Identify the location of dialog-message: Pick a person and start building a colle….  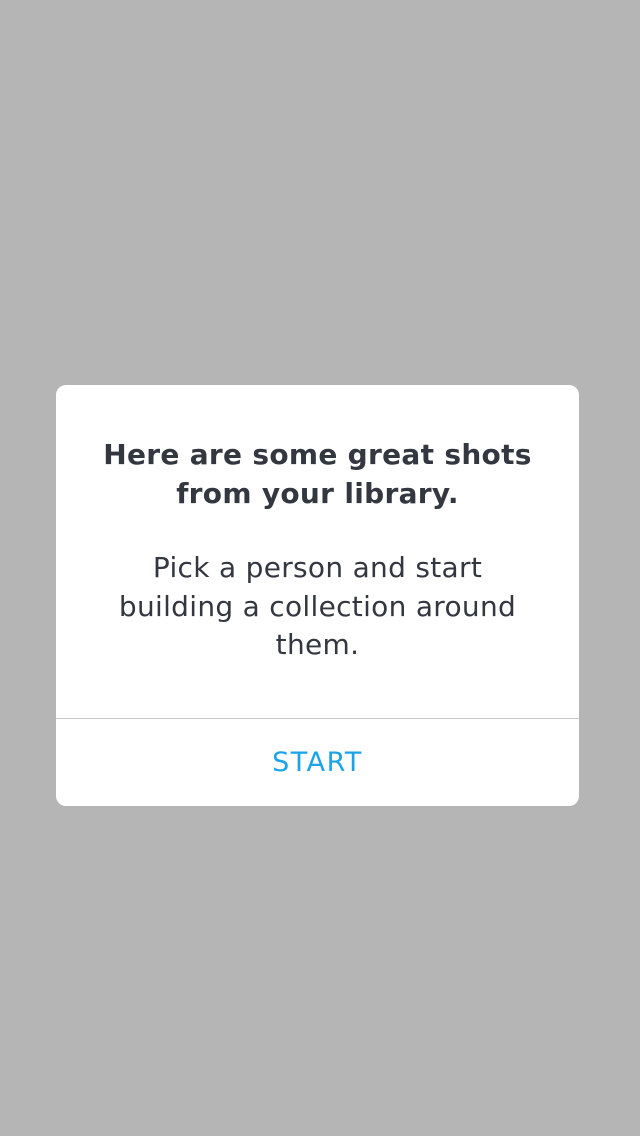
(317, 606).